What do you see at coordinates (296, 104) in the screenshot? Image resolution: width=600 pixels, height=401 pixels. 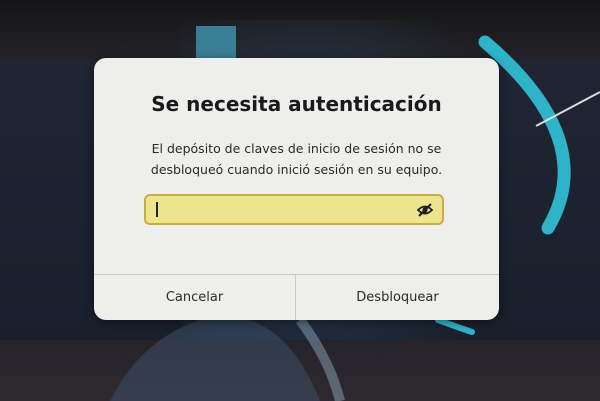 I see `dialog-title: Se necesita autenticación` at bounding box center [296, 104].